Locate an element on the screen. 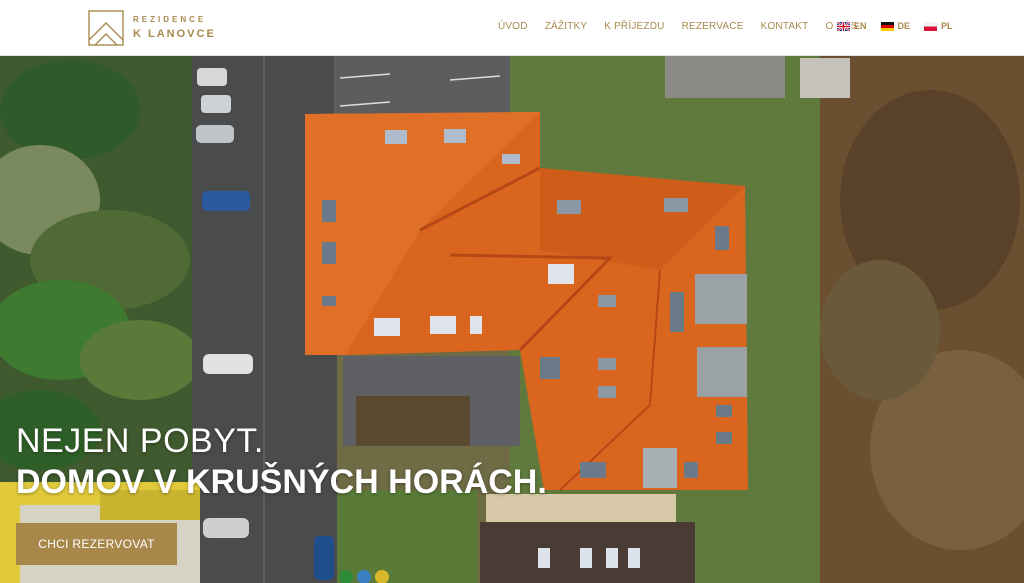 This screenshot has height=583, width=1024. language-switcher: EN DE PL is located at coordinates (902, 26).